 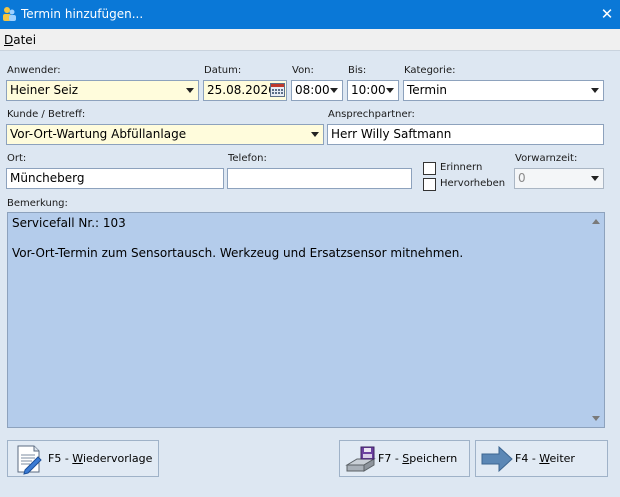 What do you see at coordinates (29, 460) in the screenshot?
I see `document-pen-icon` at bounding box center [29, 460].